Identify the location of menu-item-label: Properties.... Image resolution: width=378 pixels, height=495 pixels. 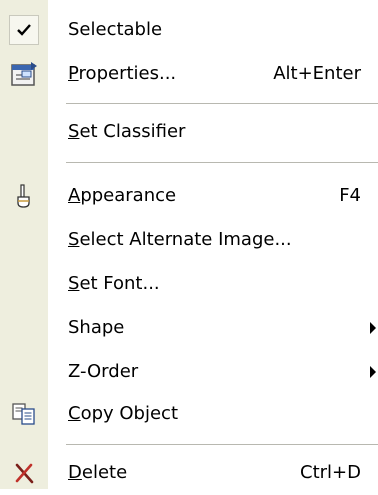
(122, 73).